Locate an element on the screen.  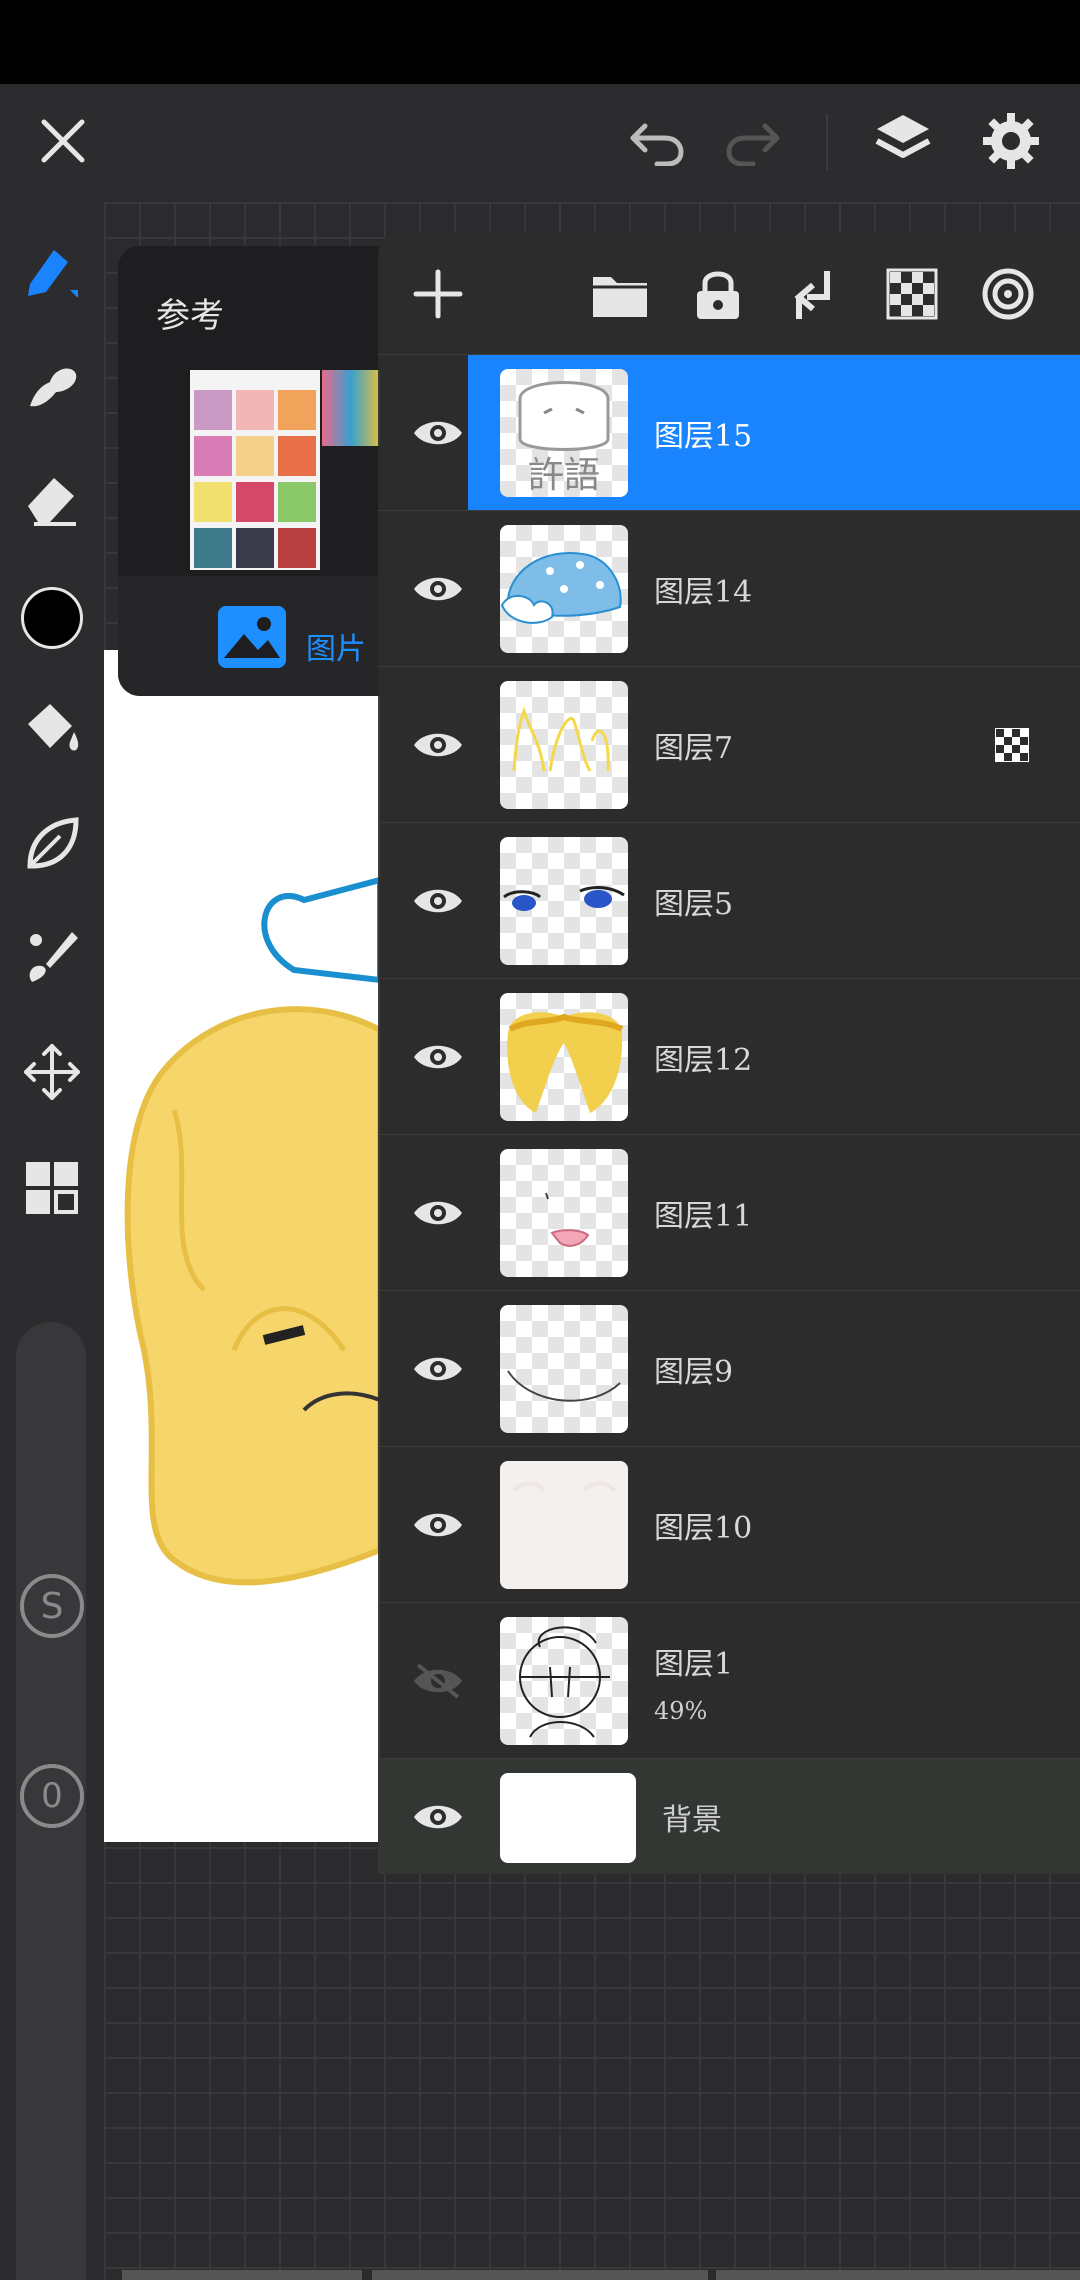
layer-row-5: 图层5 is located at coordinates (729, 900).